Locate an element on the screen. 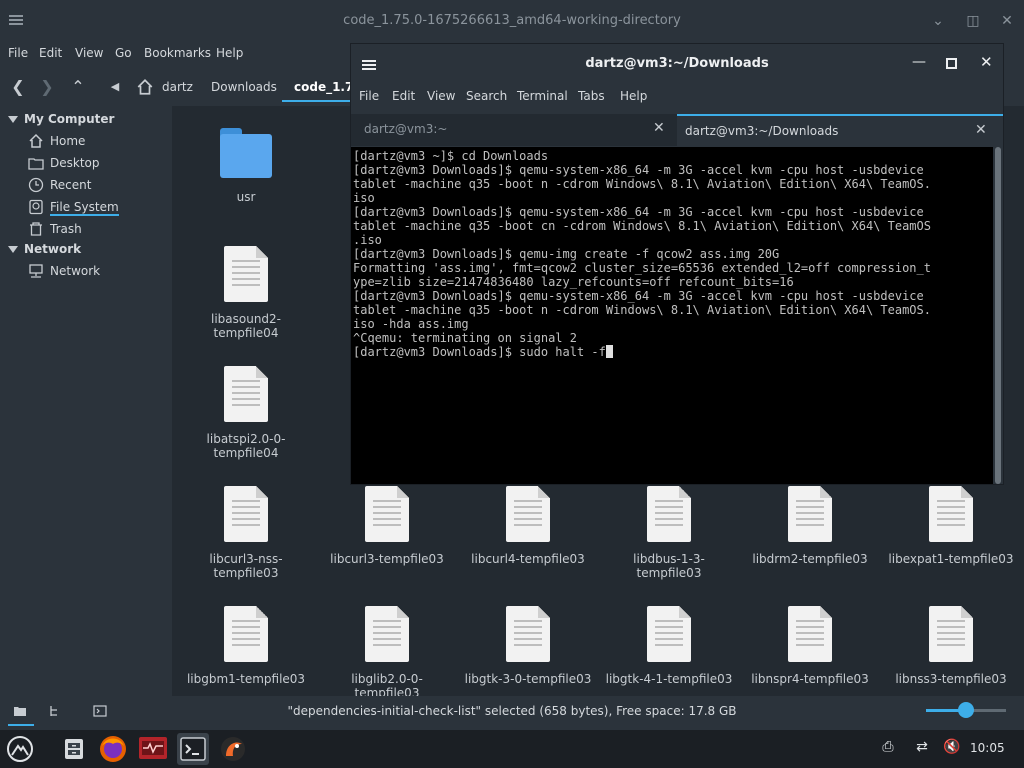  network-status-icon: ⇄ is located at coordinates (922, 749).